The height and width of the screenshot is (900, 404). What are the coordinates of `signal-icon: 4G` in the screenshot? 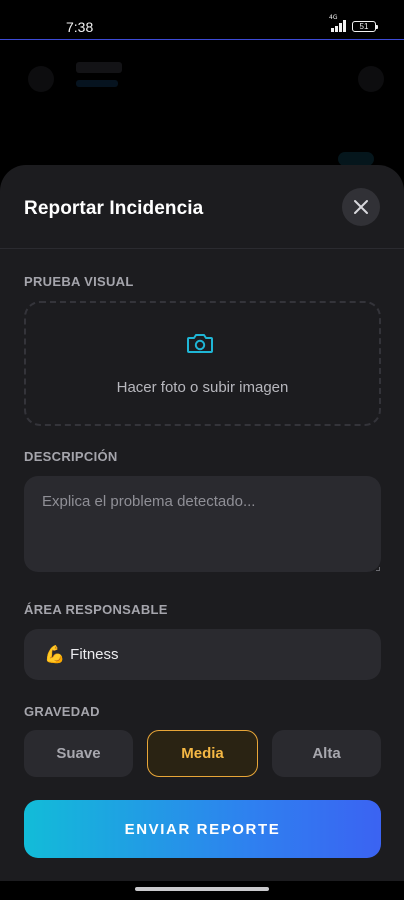 It's located at (337, 23).